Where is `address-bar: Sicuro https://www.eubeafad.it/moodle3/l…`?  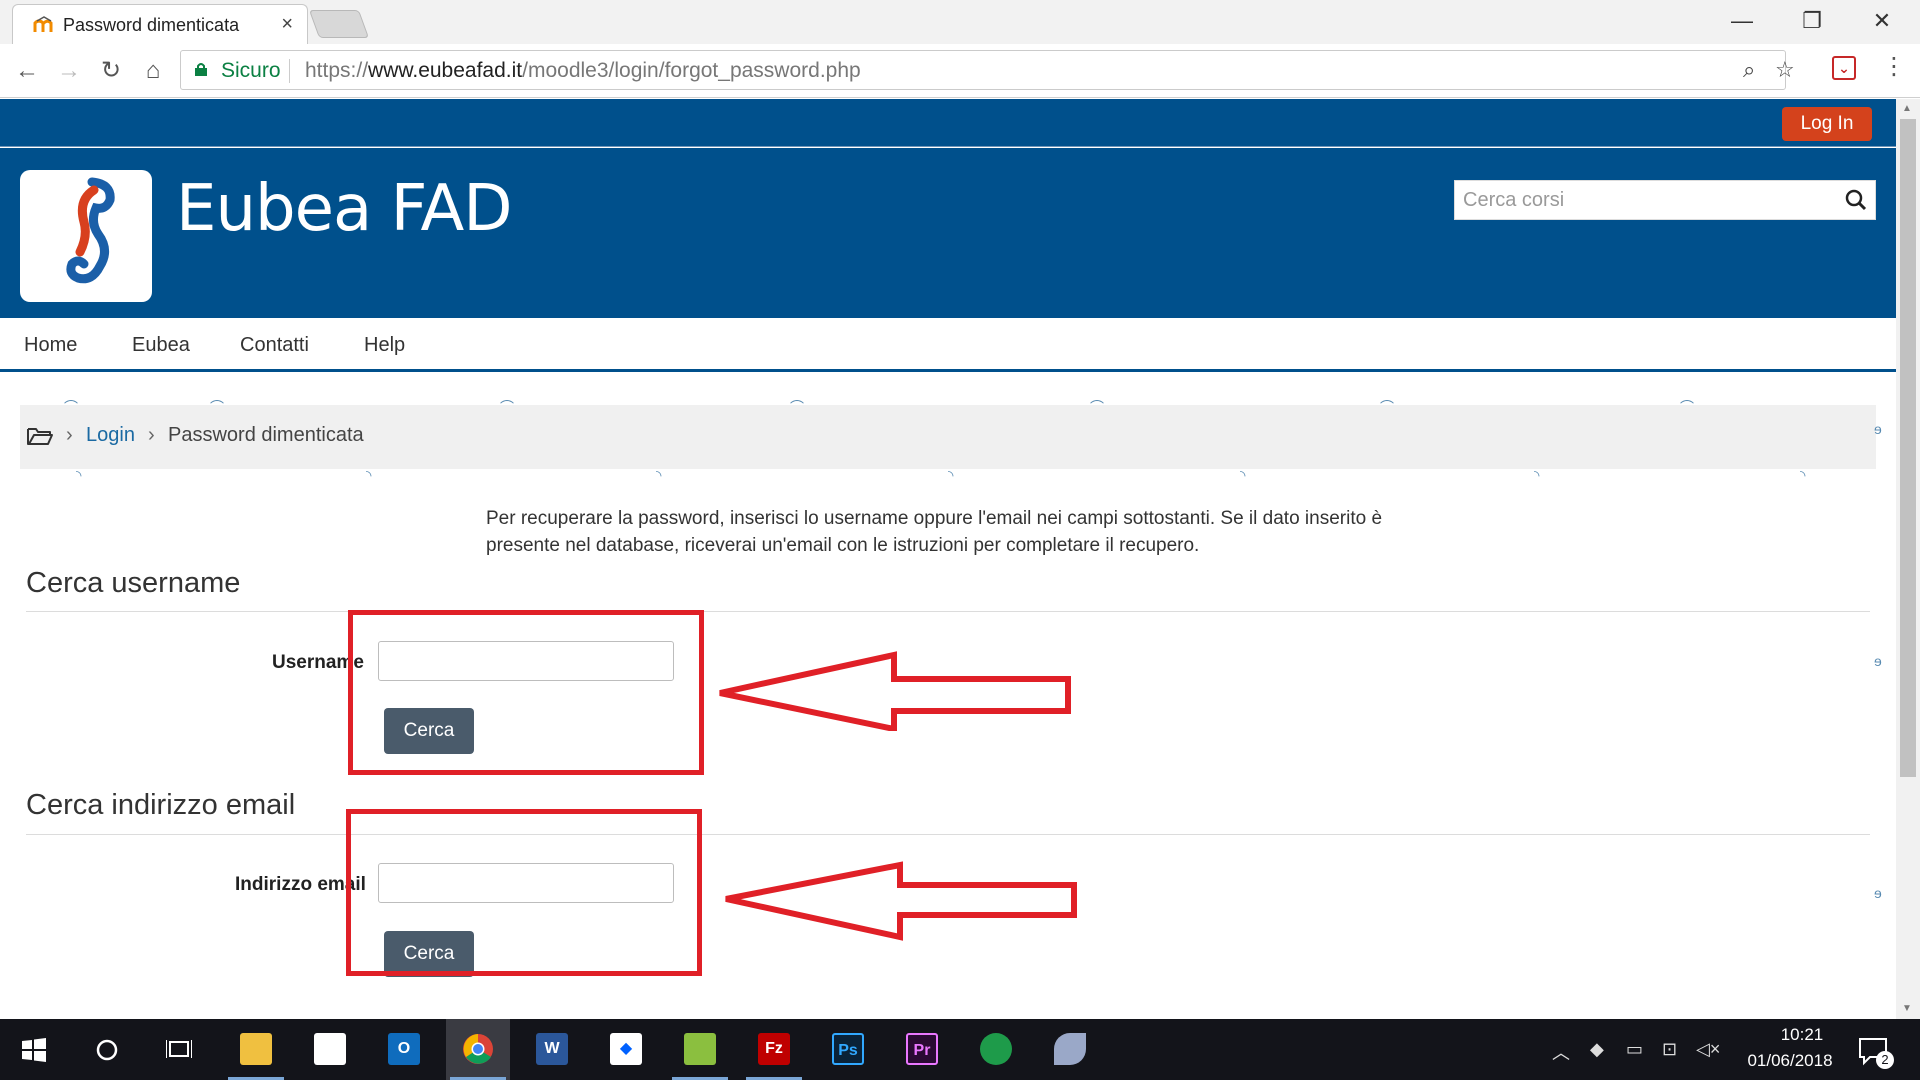
address-bar: Sicuro https://www.eubeafad.it/moodle3/l… is located at coordinates (987, 70).